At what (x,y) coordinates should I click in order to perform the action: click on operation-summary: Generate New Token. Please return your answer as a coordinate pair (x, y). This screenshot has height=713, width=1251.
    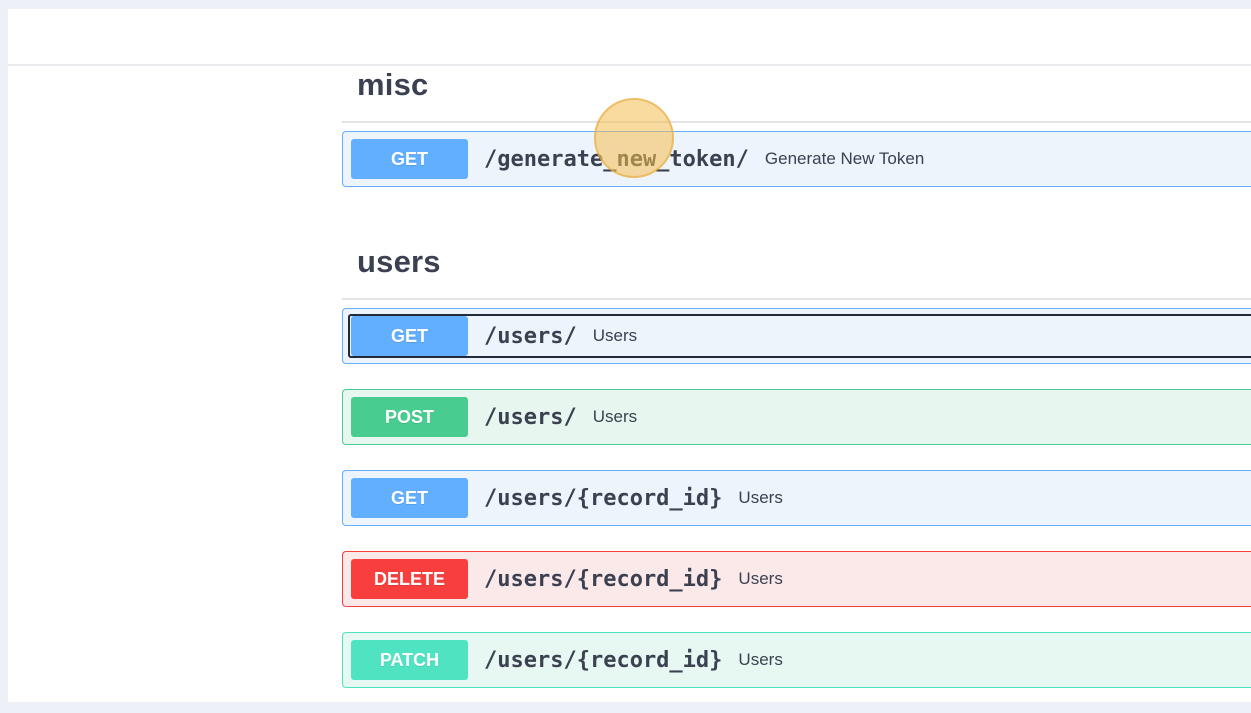
    Looking at the image, I should click on (844, 158).